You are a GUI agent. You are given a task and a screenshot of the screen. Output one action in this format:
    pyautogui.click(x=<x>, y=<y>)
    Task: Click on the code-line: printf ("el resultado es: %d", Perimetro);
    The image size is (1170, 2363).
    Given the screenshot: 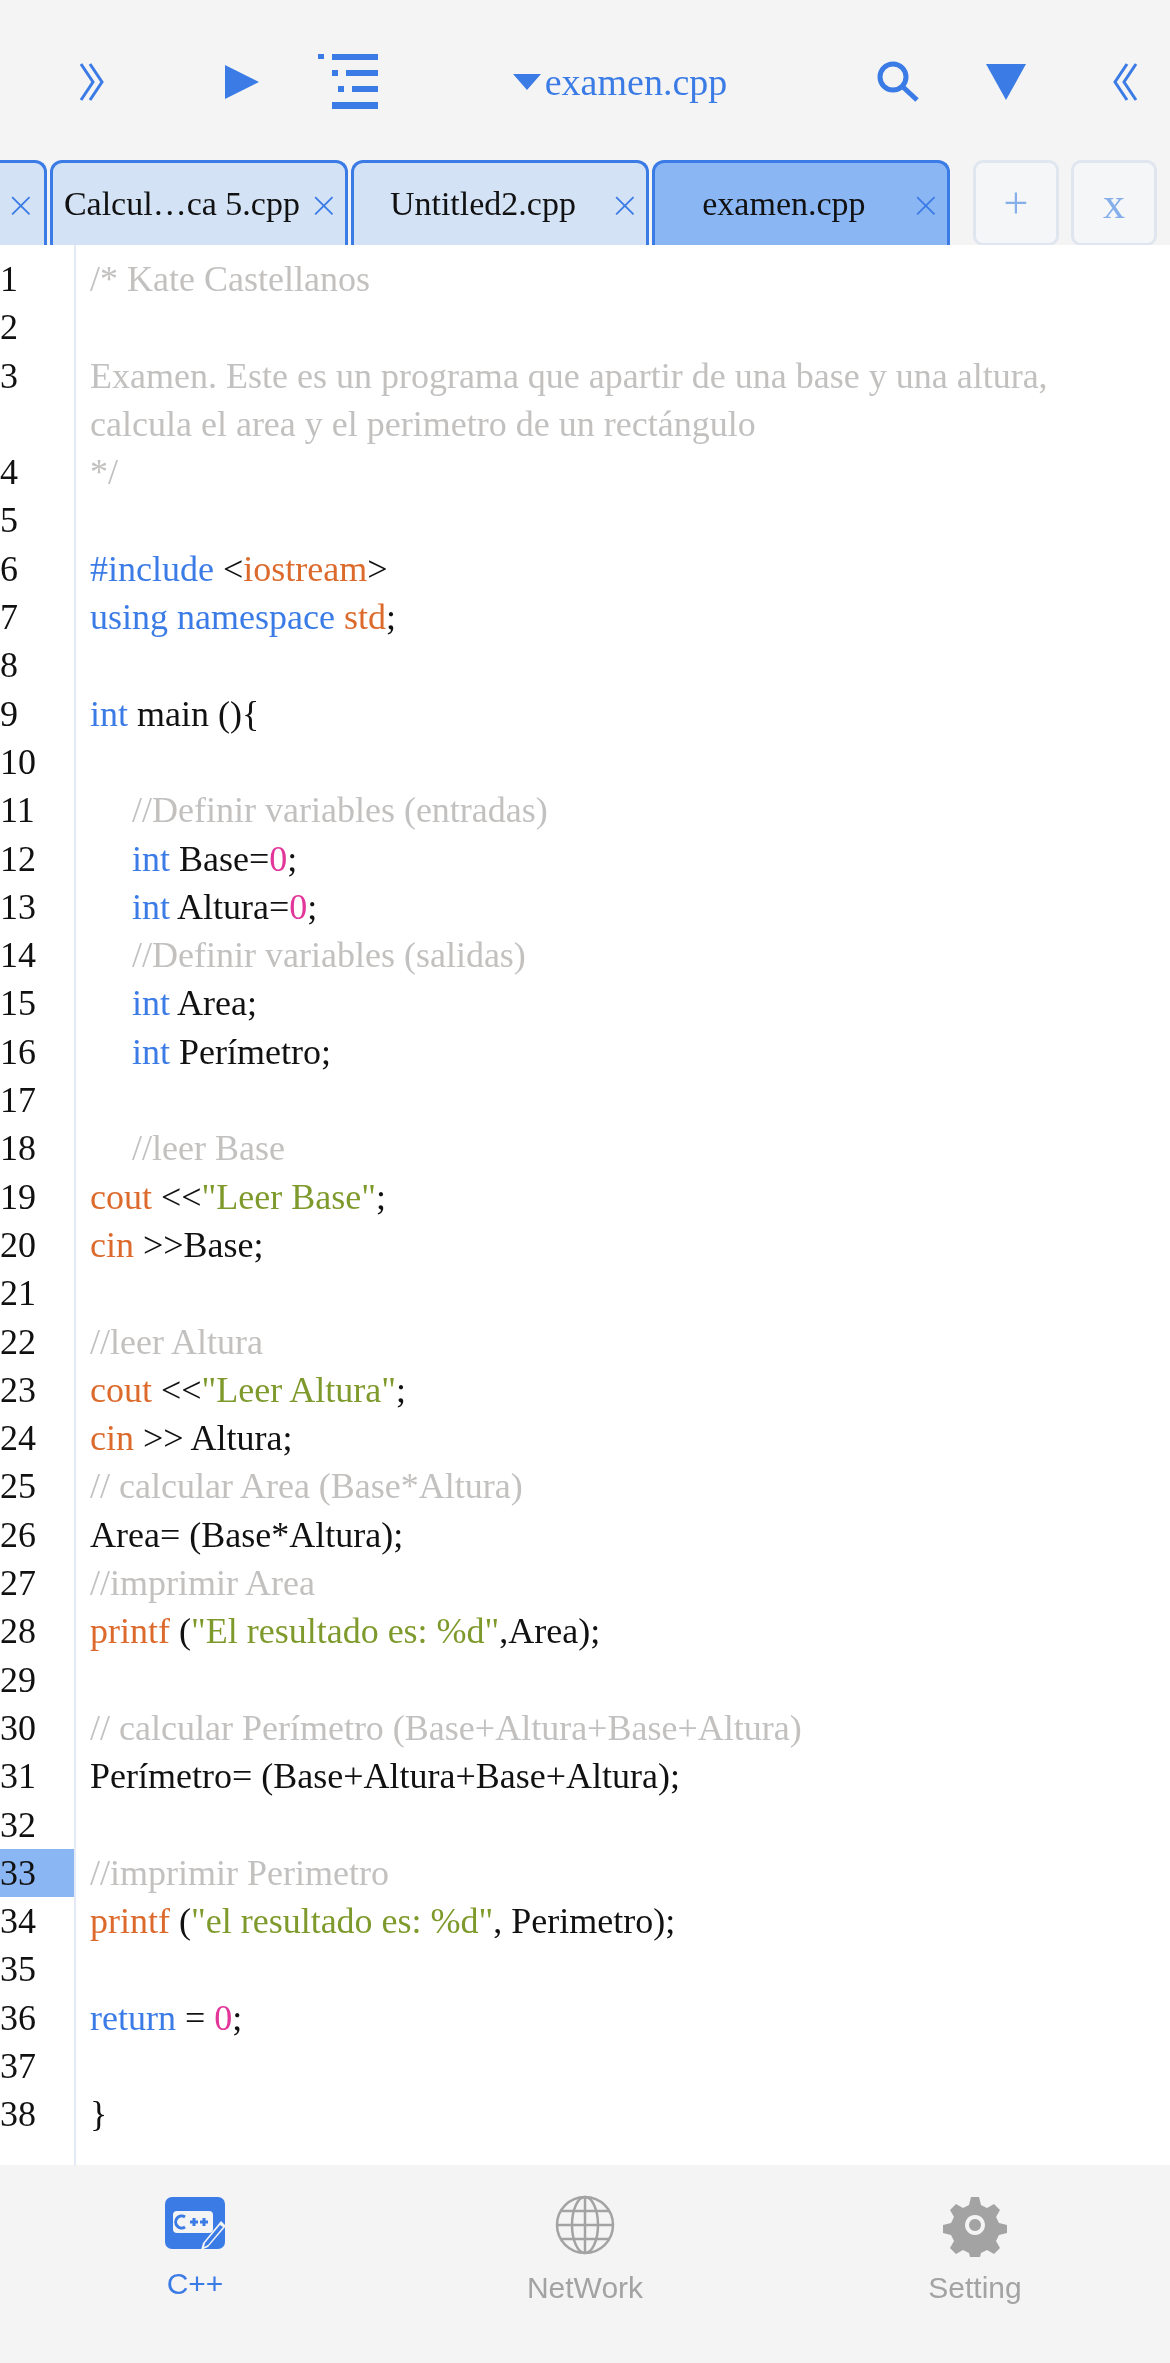 What is the action you would take?
    pyautogui.click(x=383, y=1922)
    